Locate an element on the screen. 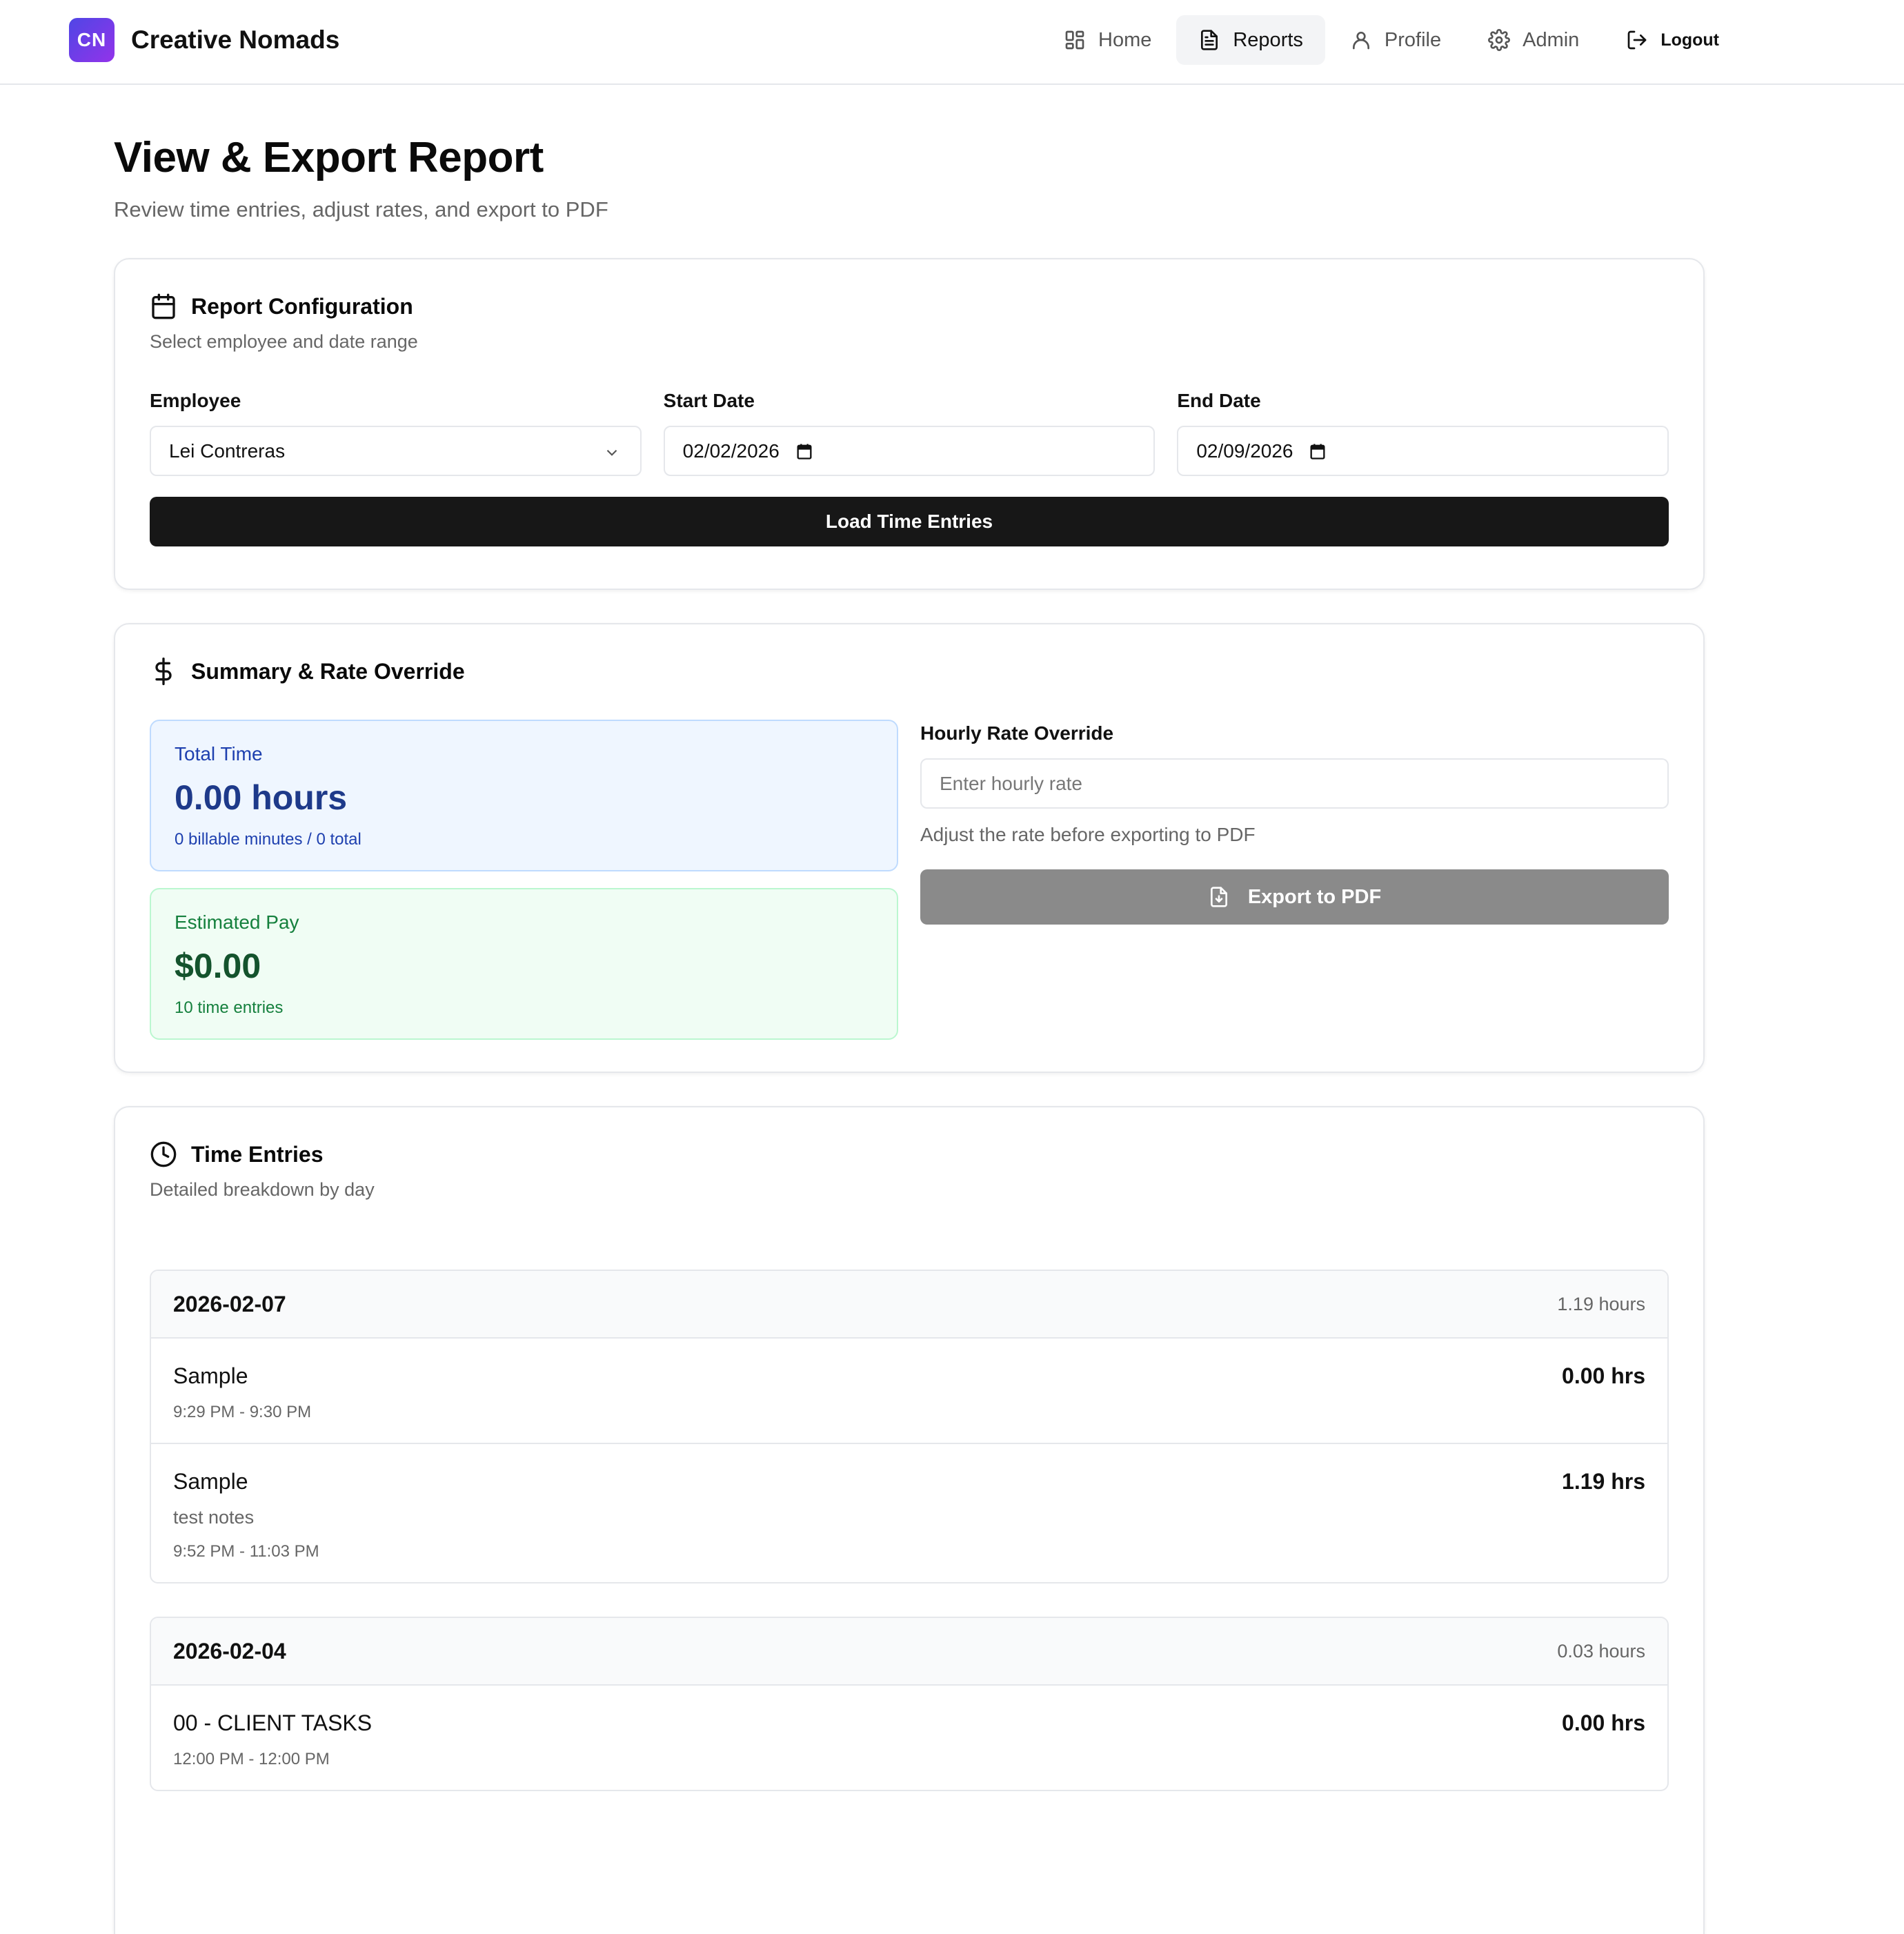  calendar-icon is located at coordinates (163, 306).